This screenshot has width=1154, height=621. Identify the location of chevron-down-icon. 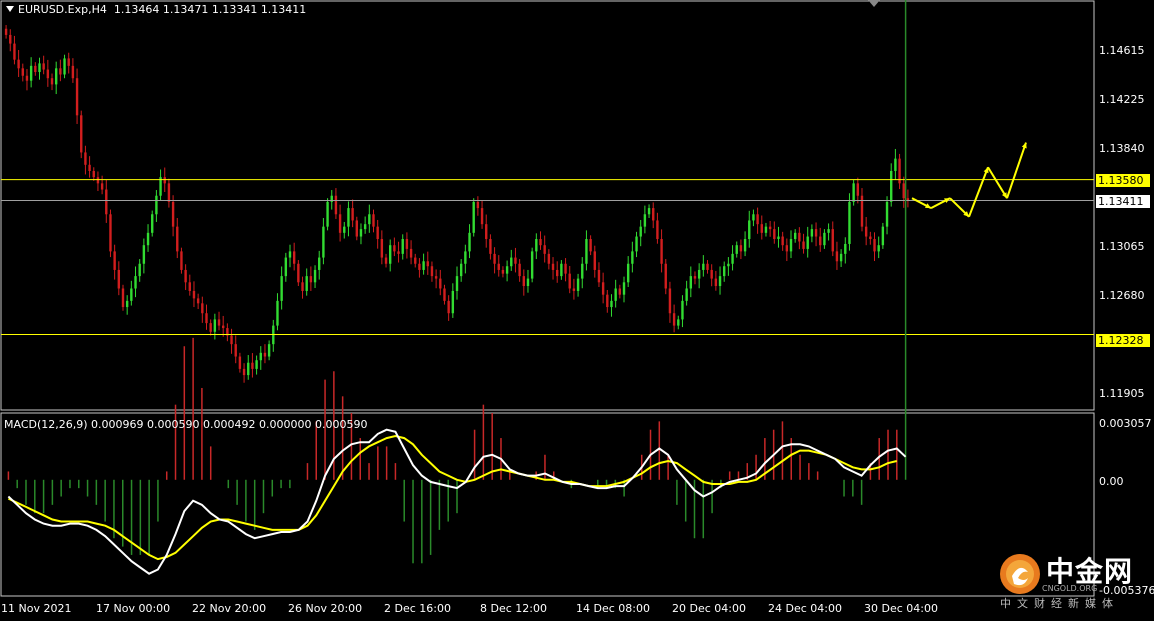
(10, 9).